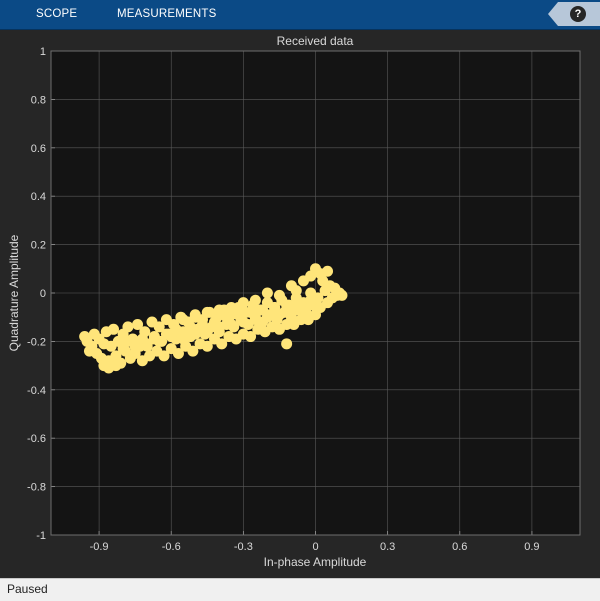 This screenshot has width=600, height=601. I want to click on x-tick-label: 0.3, so click(387, 547).